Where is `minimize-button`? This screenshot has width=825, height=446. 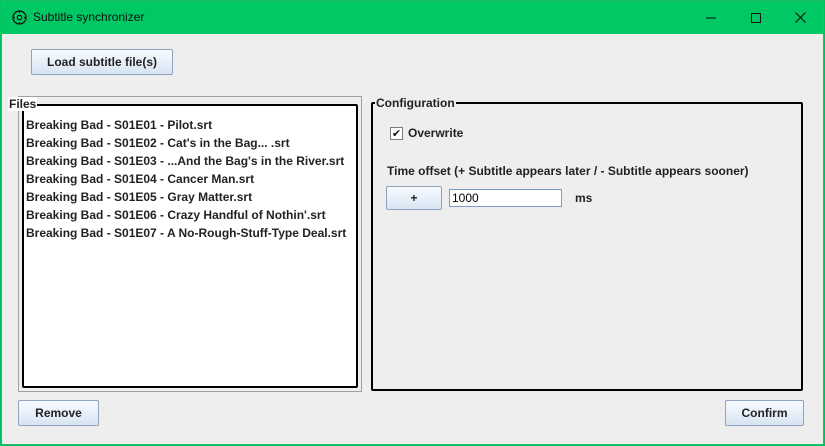 minimize-button is located at coordinates (711, 17).